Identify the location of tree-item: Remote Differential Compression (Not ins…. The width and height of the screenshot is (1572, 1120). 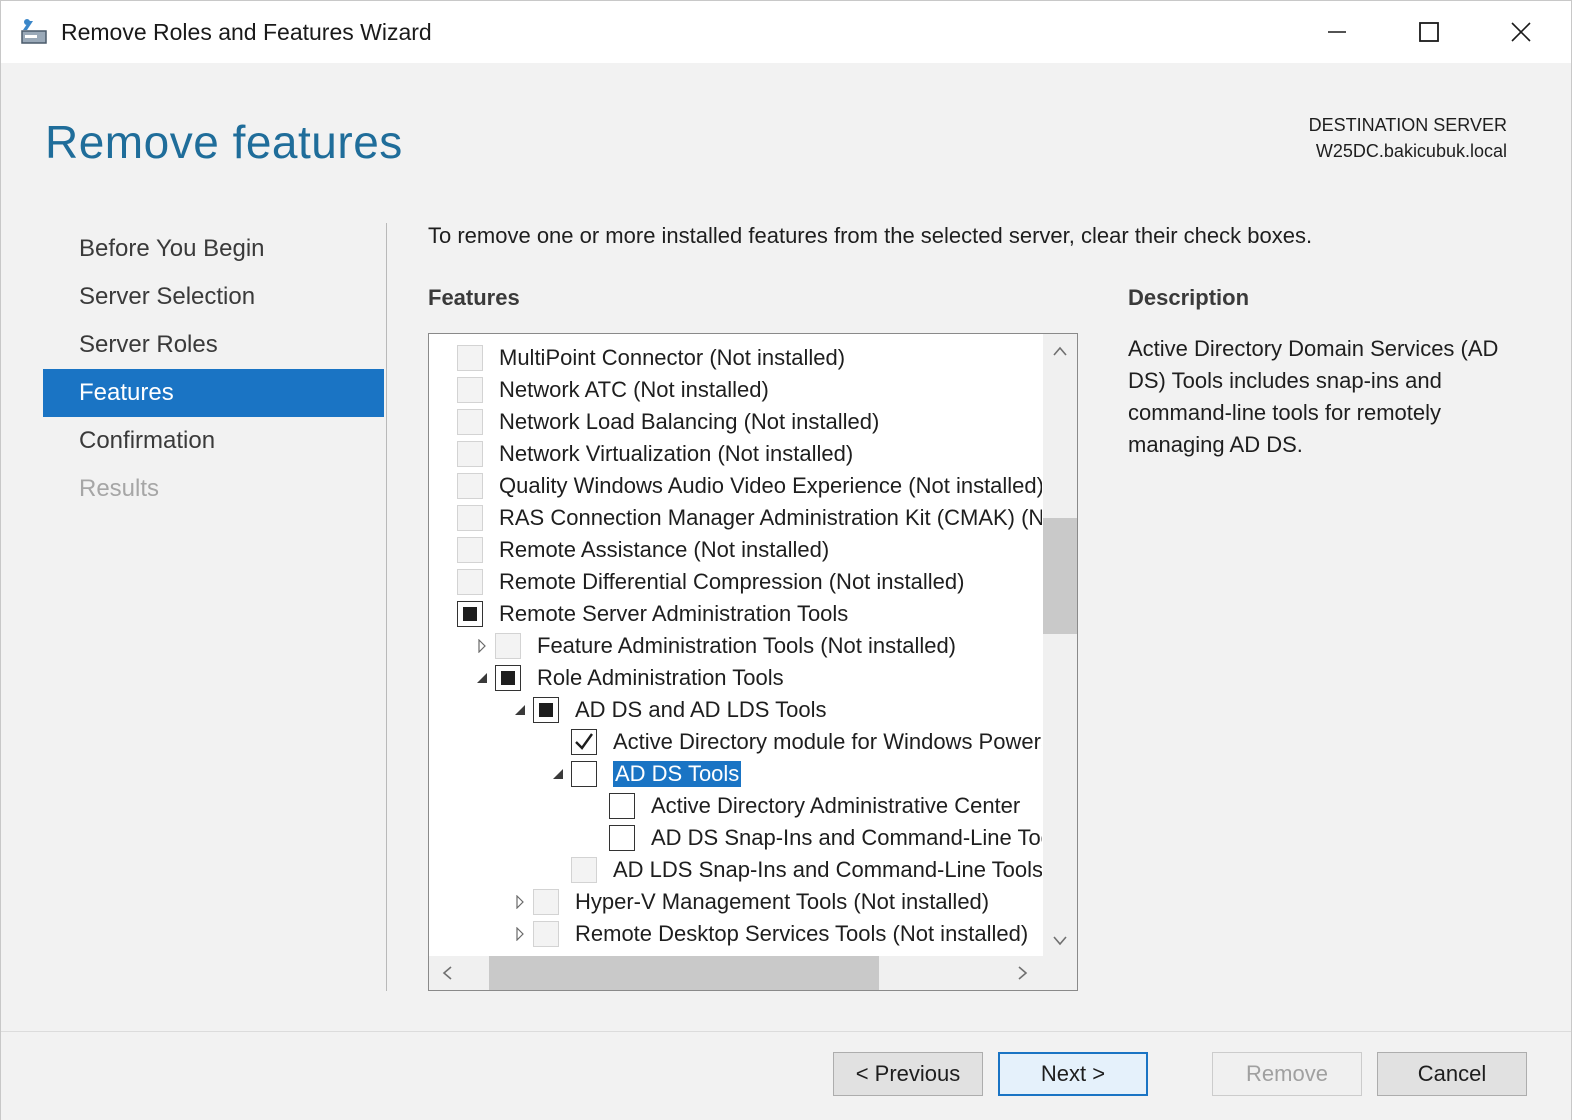
(735, 582).